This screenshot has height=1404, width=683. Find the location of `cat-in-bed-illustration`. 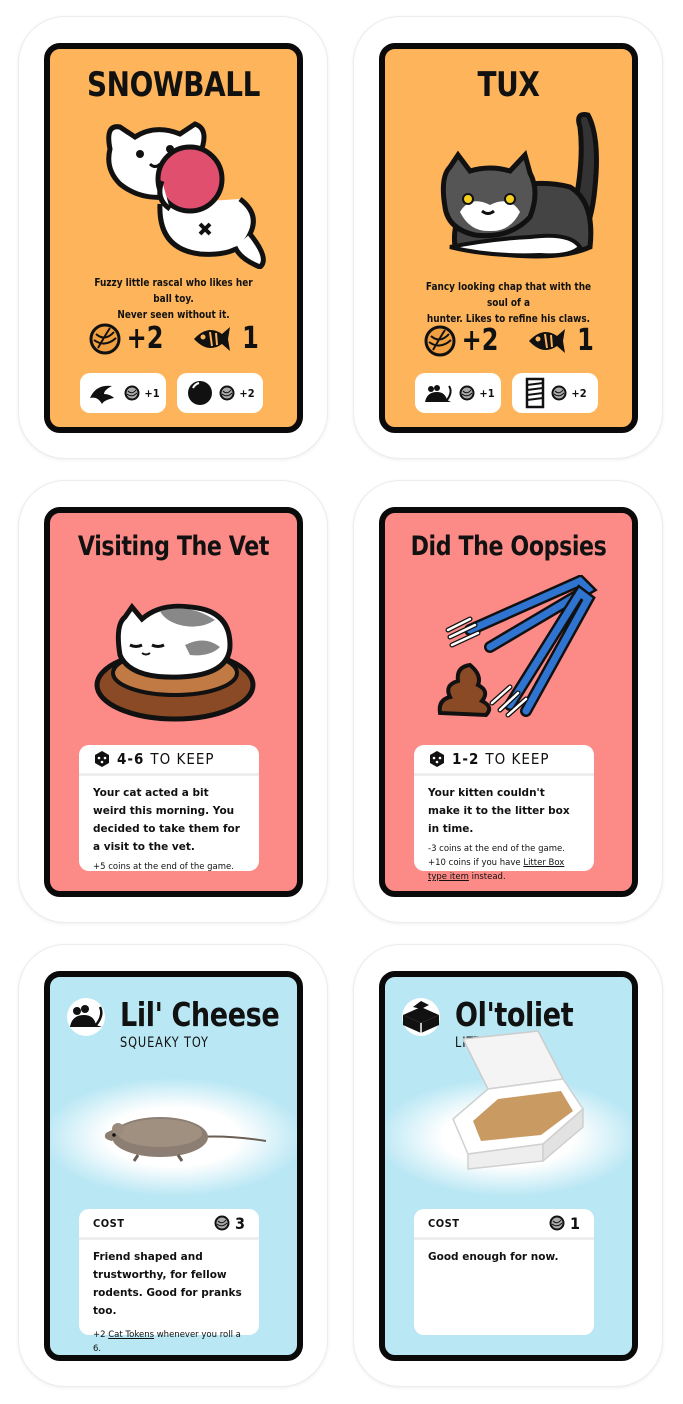

cat-in-bed-illustration is located at coordinates (175, 662).